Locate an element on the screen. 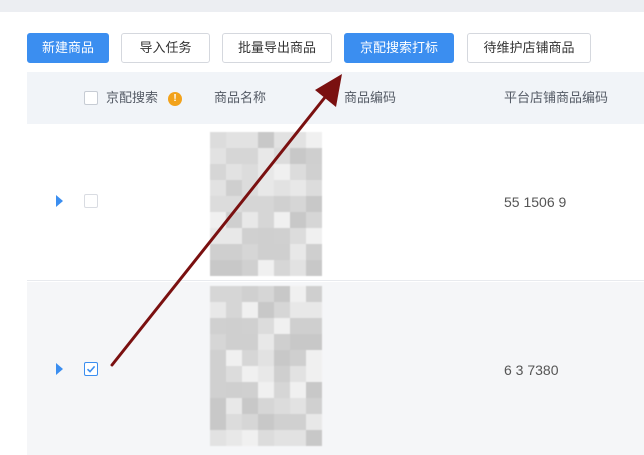  pending-store-products-button: 待维护店铺商品 is located at coordinates (529, 48).